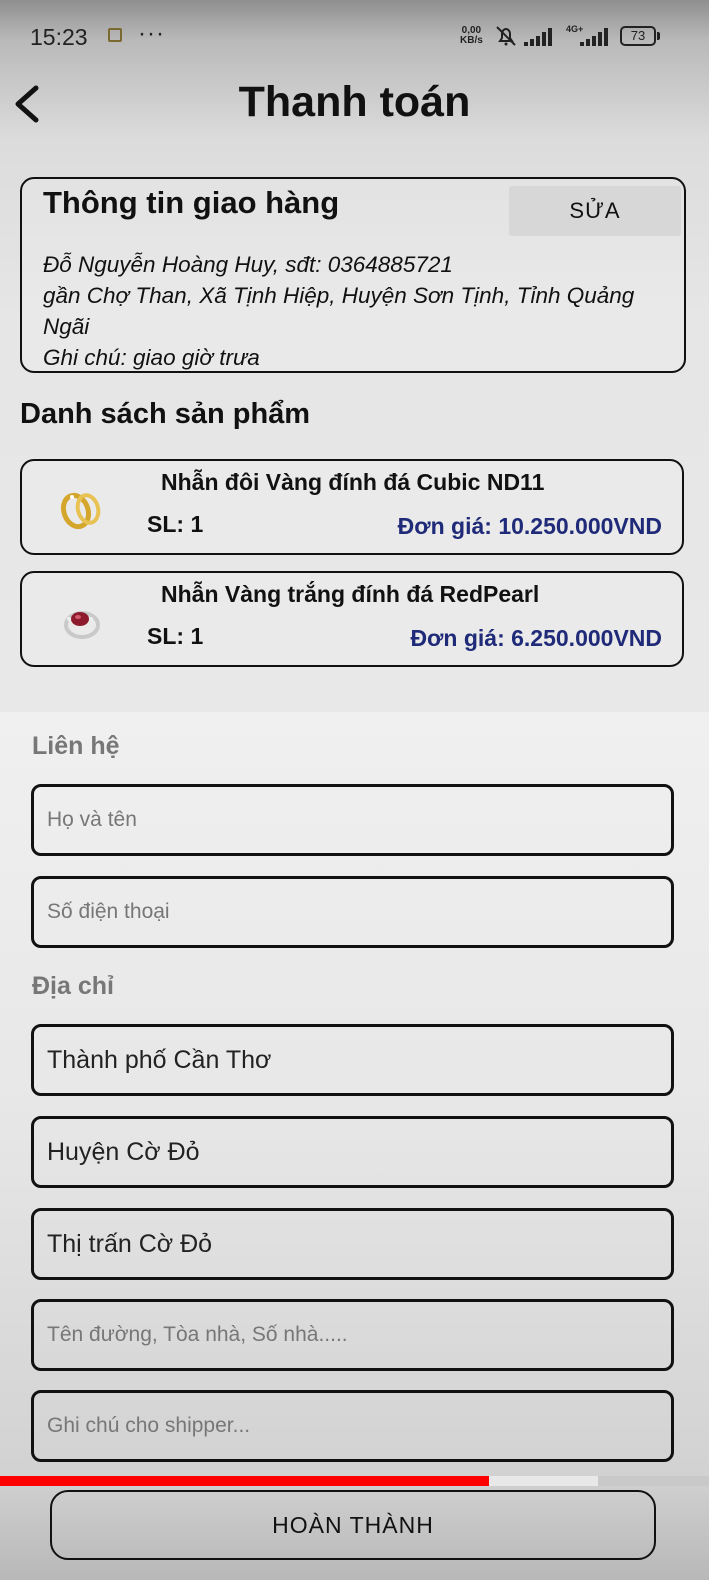  Describe the element at coordinates (352, 1335) in the screenshot. I see `street-input` at that location.